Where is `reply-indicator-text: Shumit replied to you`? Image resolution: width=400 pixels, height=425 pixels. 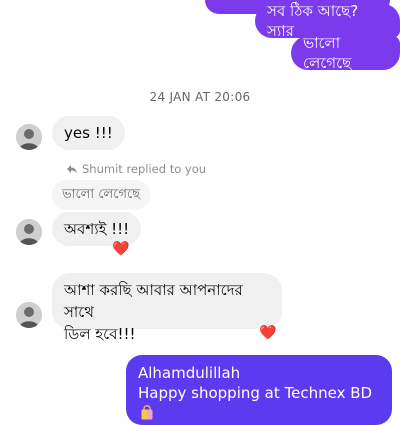
reply-indicator-text: Shumit replied to you is located at coordinates (144, 169).